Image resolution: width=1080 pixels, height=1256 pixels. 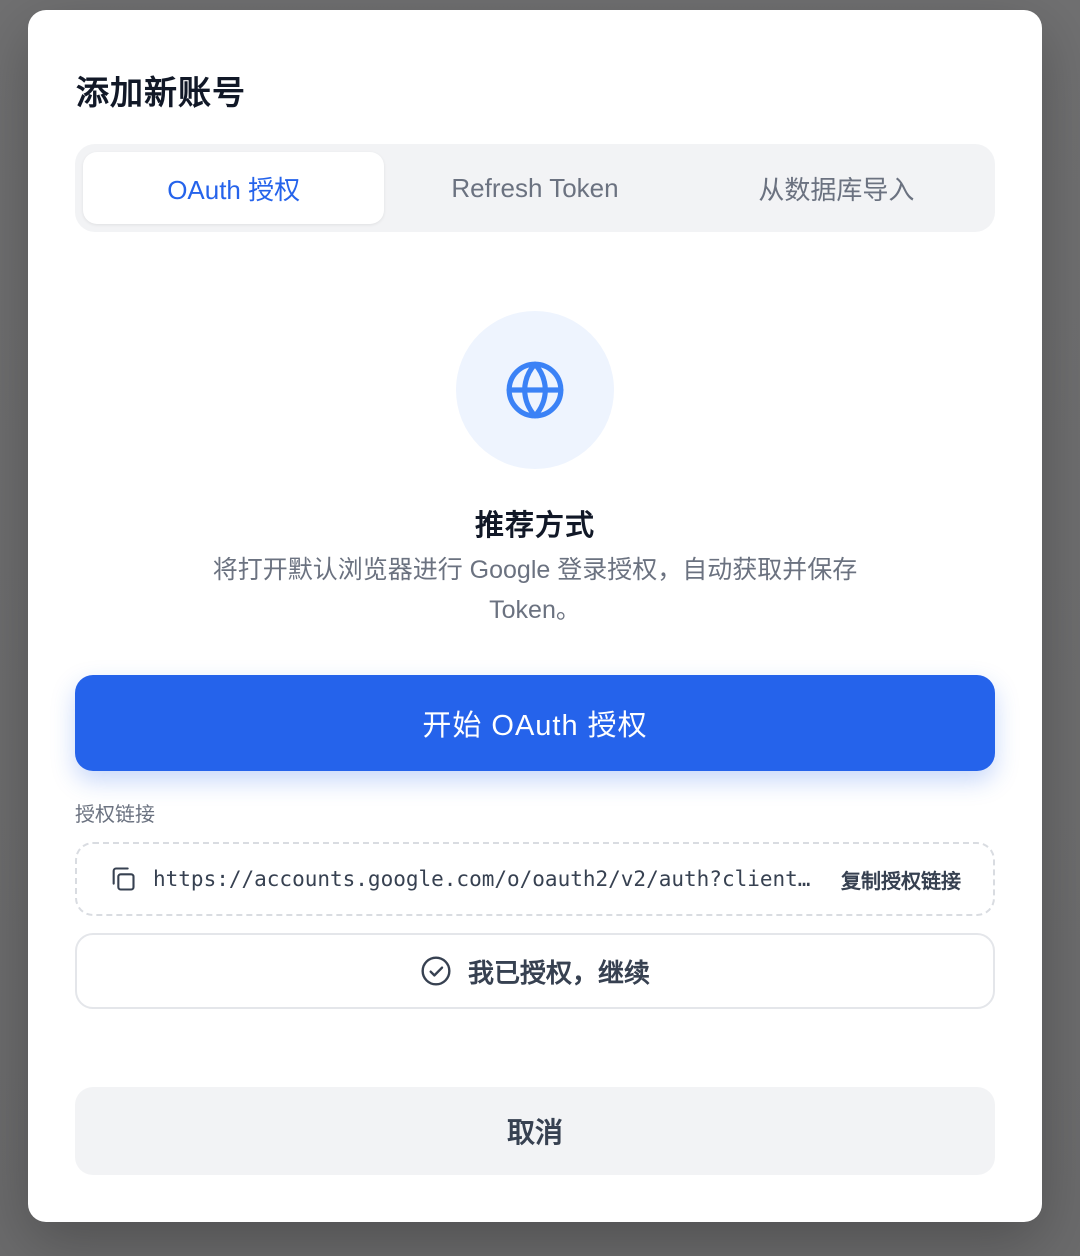 I want to click on copy-icon, so click(x=123, y=879).